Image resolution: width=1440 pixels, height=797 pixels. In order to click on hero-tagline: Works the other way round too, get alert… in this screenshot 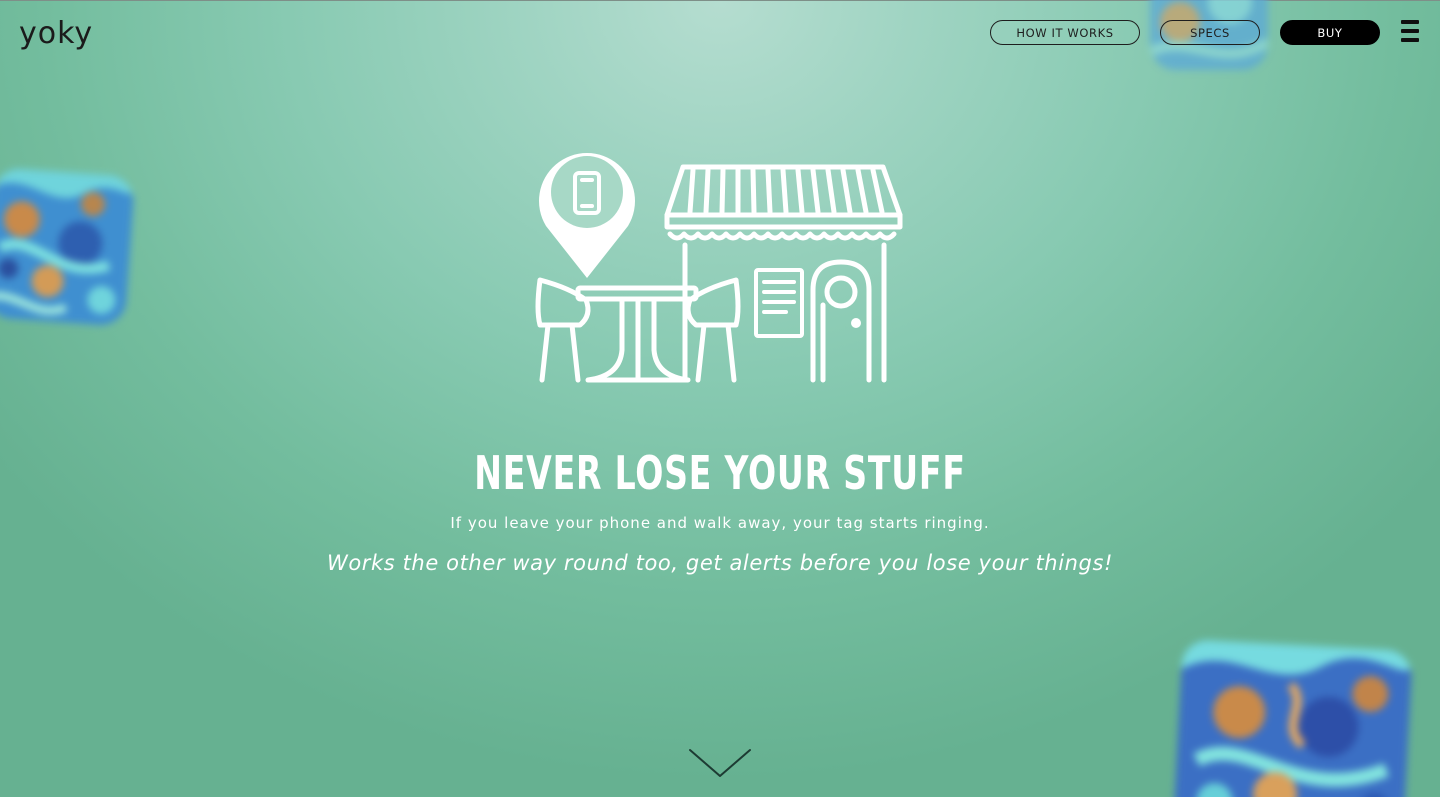, I will do `click(720, 563)`.